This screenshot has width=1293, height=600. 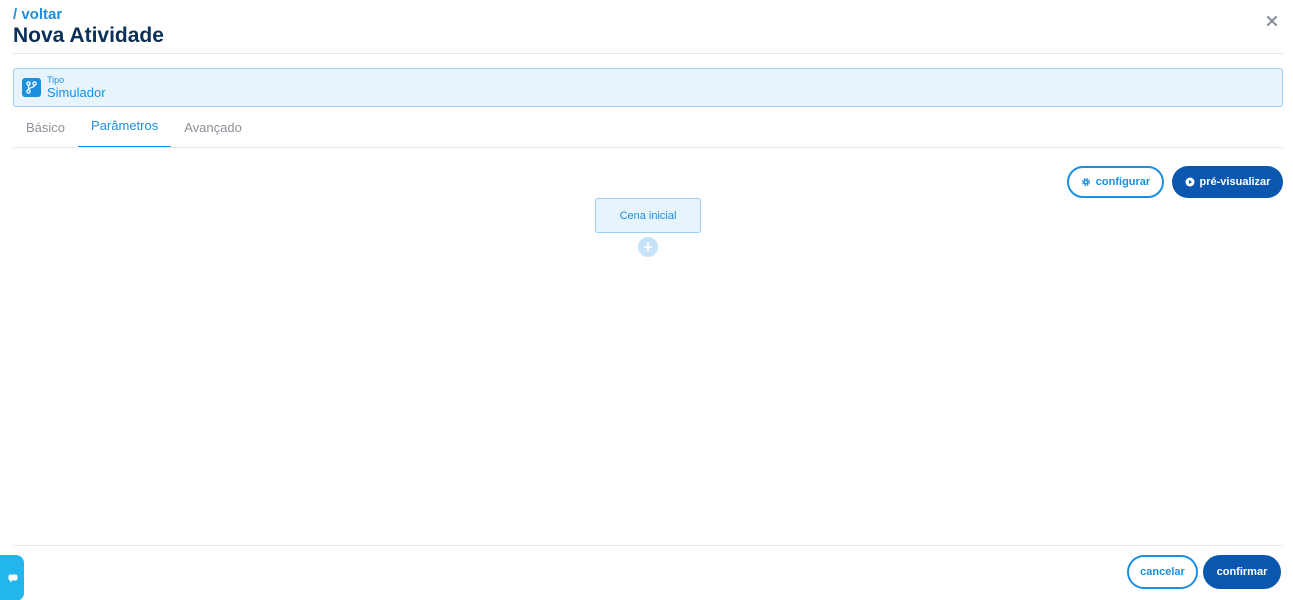 What do you see at coordinates (45, 128) in the screenshot?
I see `tab-basico: Básico` at bounding box center [45, 128].